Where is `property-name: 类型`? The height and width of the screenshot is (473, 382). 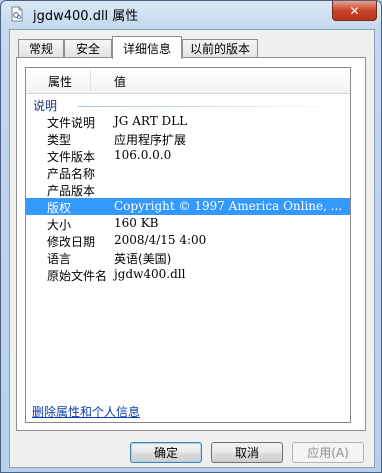
property-name: 类型 is located at coordinates (59, 140).